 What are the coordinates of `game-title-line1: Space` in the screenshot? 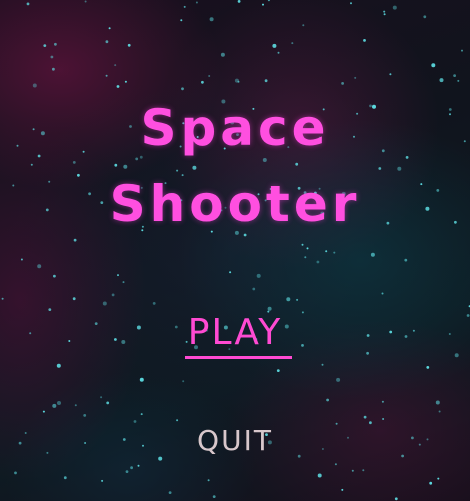 It's located at (235, 128).